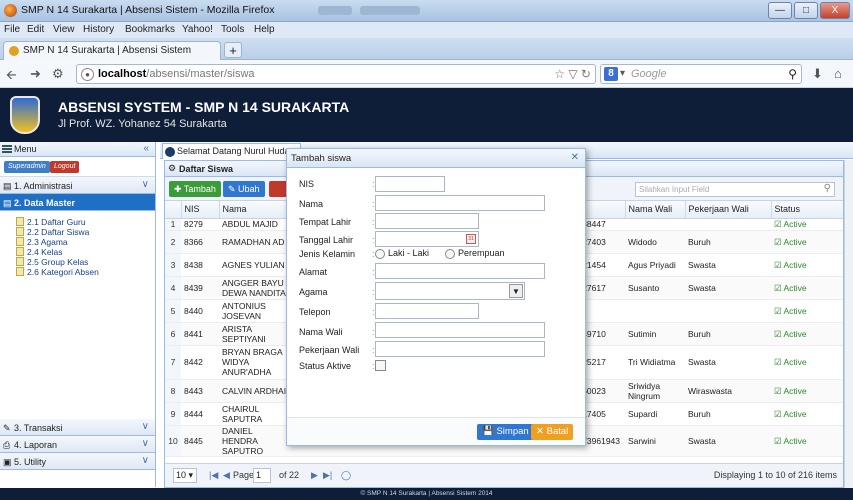 Image resolution: width=853 pixels, height=500 pixels. I want to click on download-icon: ⬇, so click(817, 74).